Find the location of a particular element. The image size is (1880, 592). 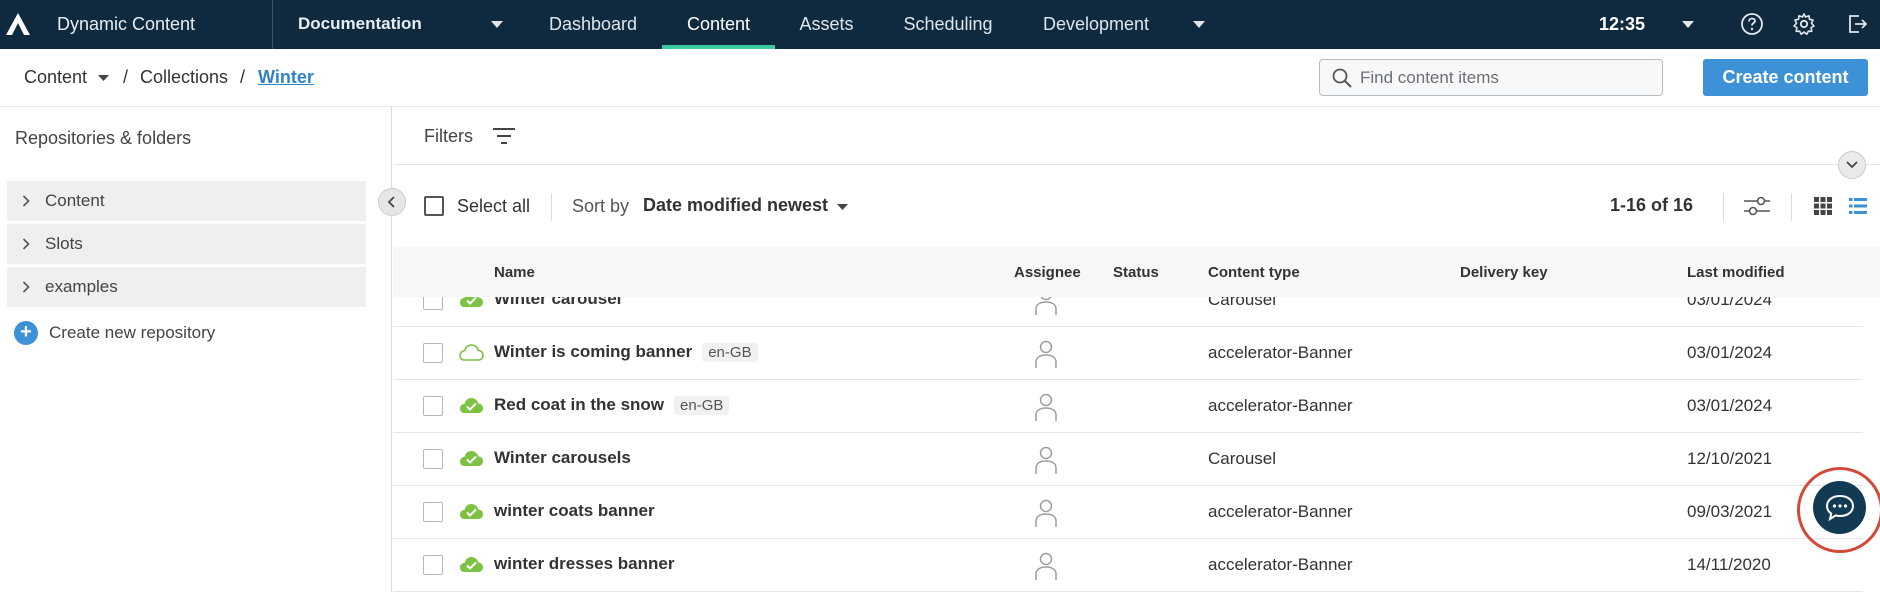

locale-badge: en-GB is located at coordinates (730, 352).